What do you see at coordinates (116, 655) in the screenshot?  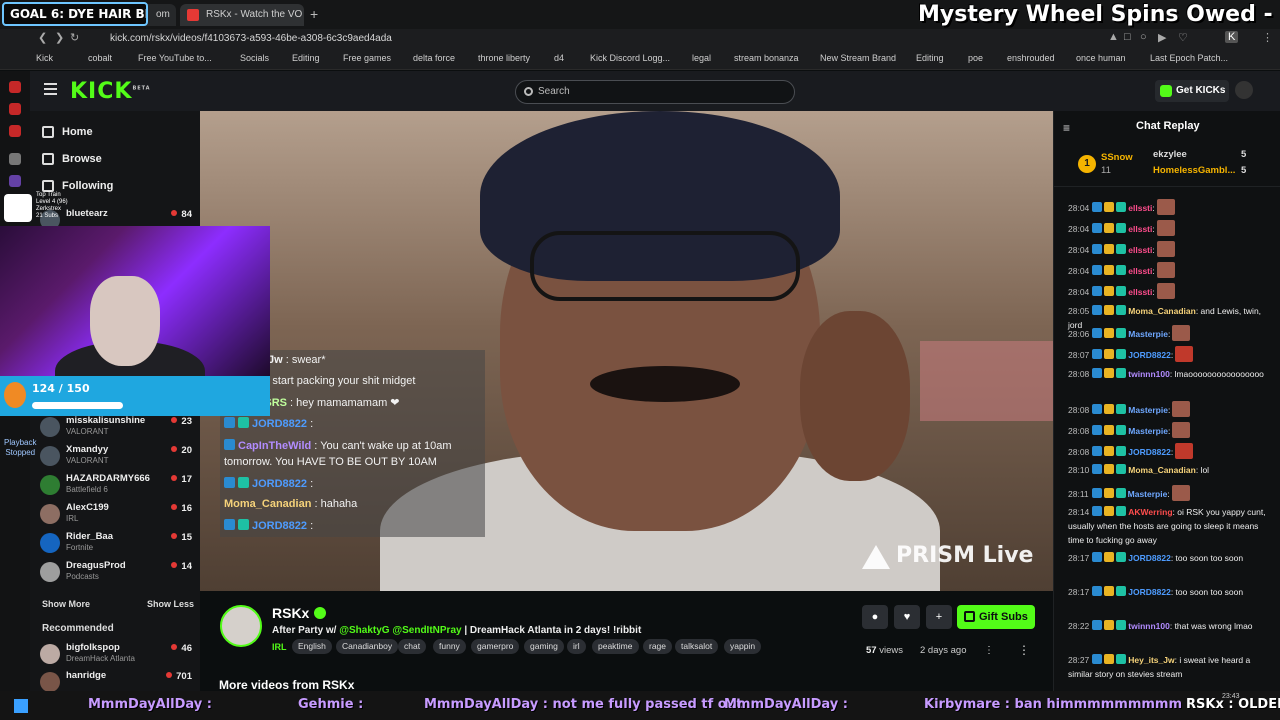 I see `recommended-channel: bigfolkspop DreamHack Atlanta 46` at bounding box center [116, 655].